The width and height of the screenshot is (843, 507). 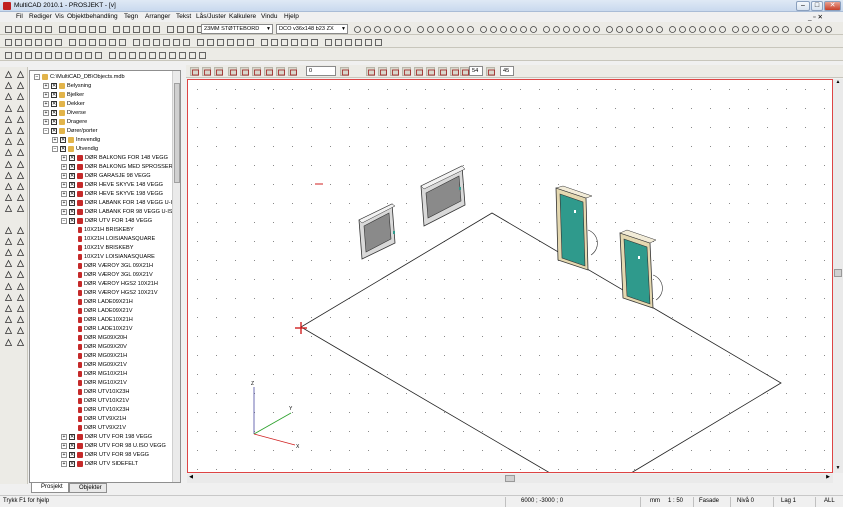 I want to click on tree-item: DØR UTV9X21H, so click(x=98, y=419).